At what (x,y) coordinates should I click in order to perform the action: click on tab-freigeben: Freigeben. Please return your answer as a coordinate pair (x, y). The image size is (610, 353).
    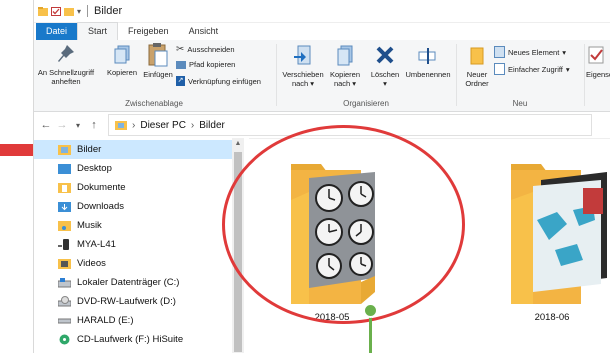
    Looking at the image, I should click on (148, 31).